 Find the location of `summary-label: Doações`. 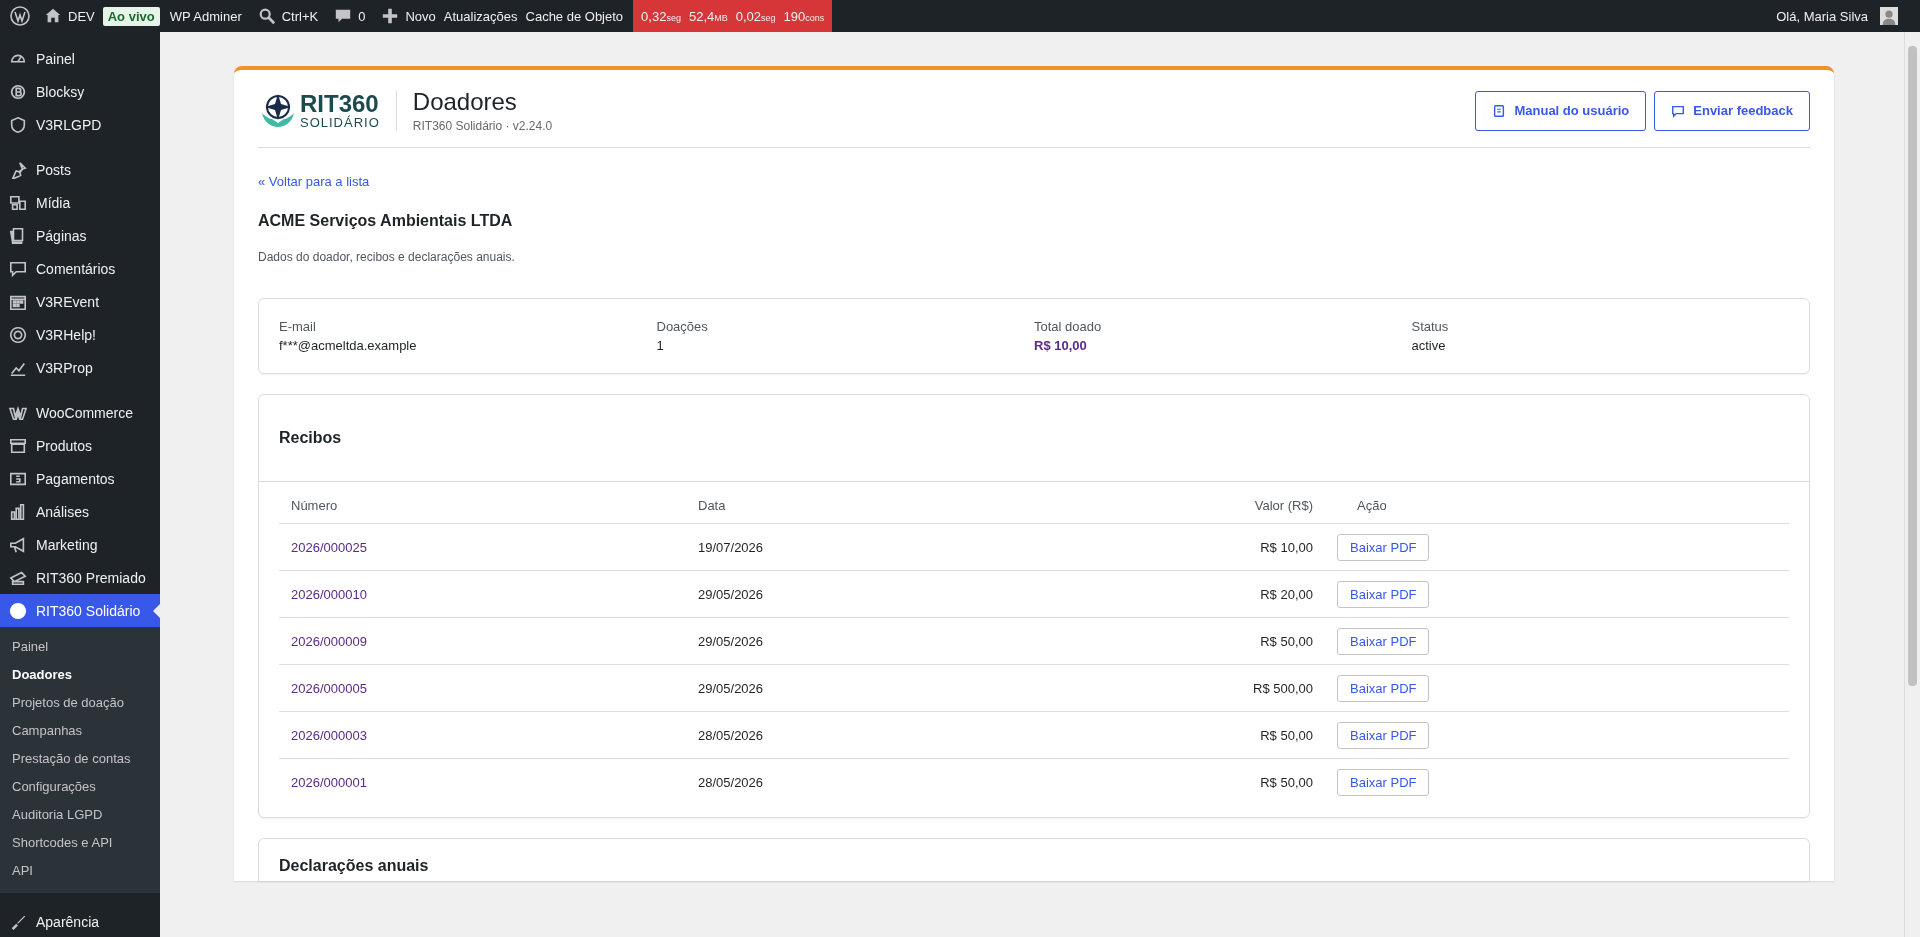

summary-label: Doações is located at coordinates (682, 326).